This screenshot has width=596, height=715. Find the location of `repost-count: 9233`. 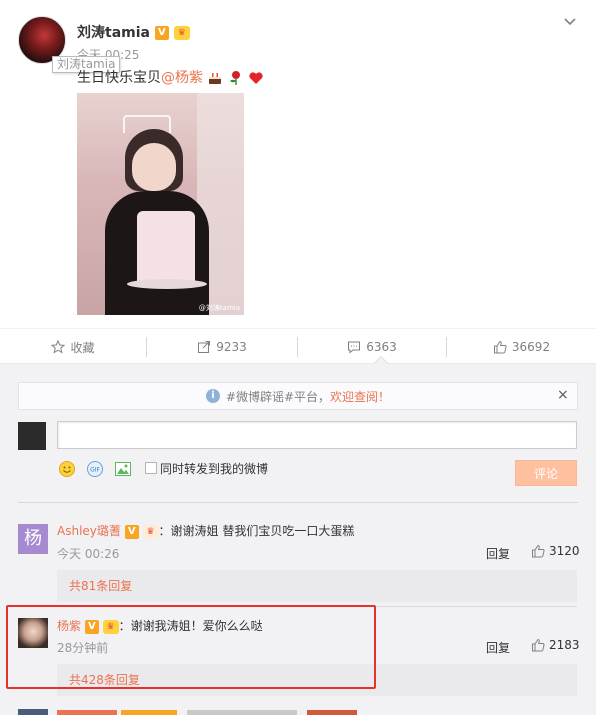

repost-count: 9233 is located at coordinates (231, 347).